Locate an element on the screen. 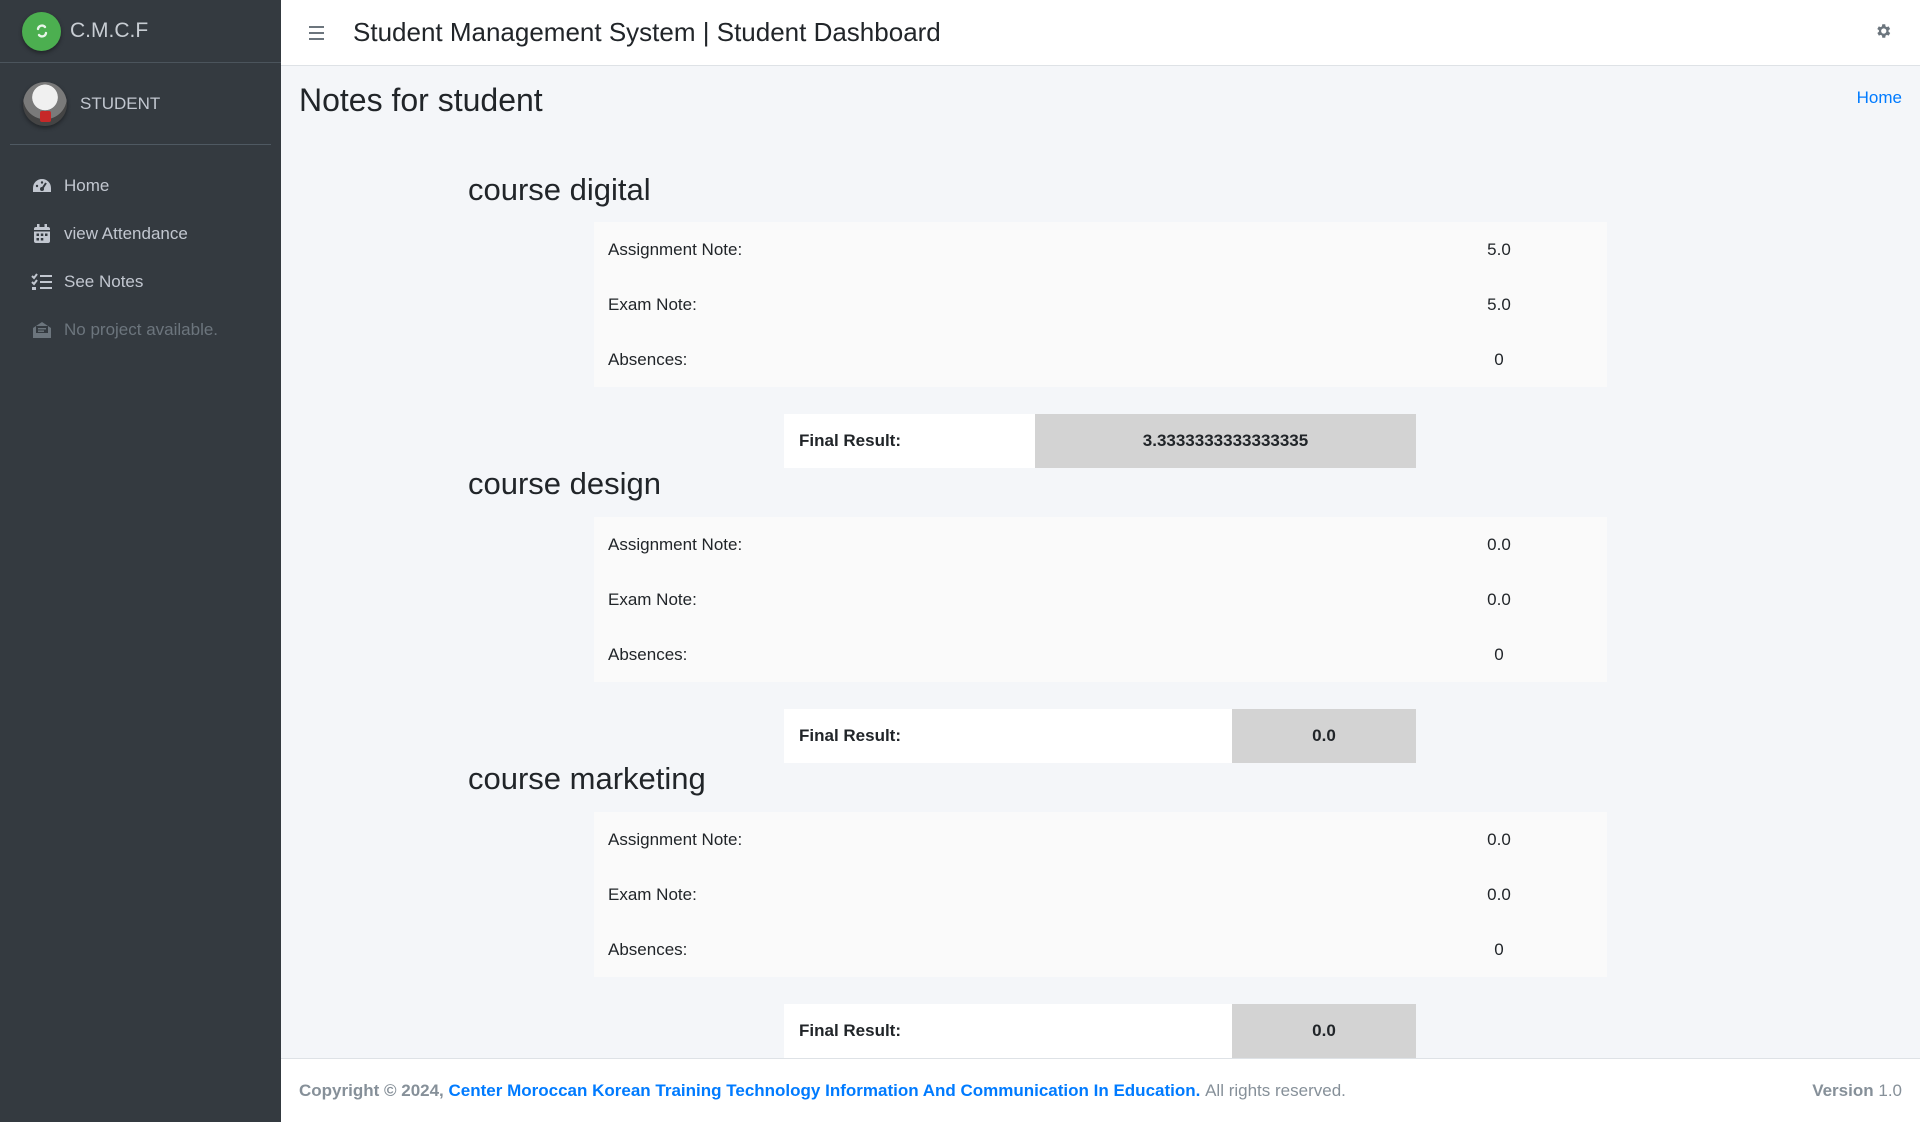  footer-version: Version 1.0 is located at coordinates (1857, 1091).